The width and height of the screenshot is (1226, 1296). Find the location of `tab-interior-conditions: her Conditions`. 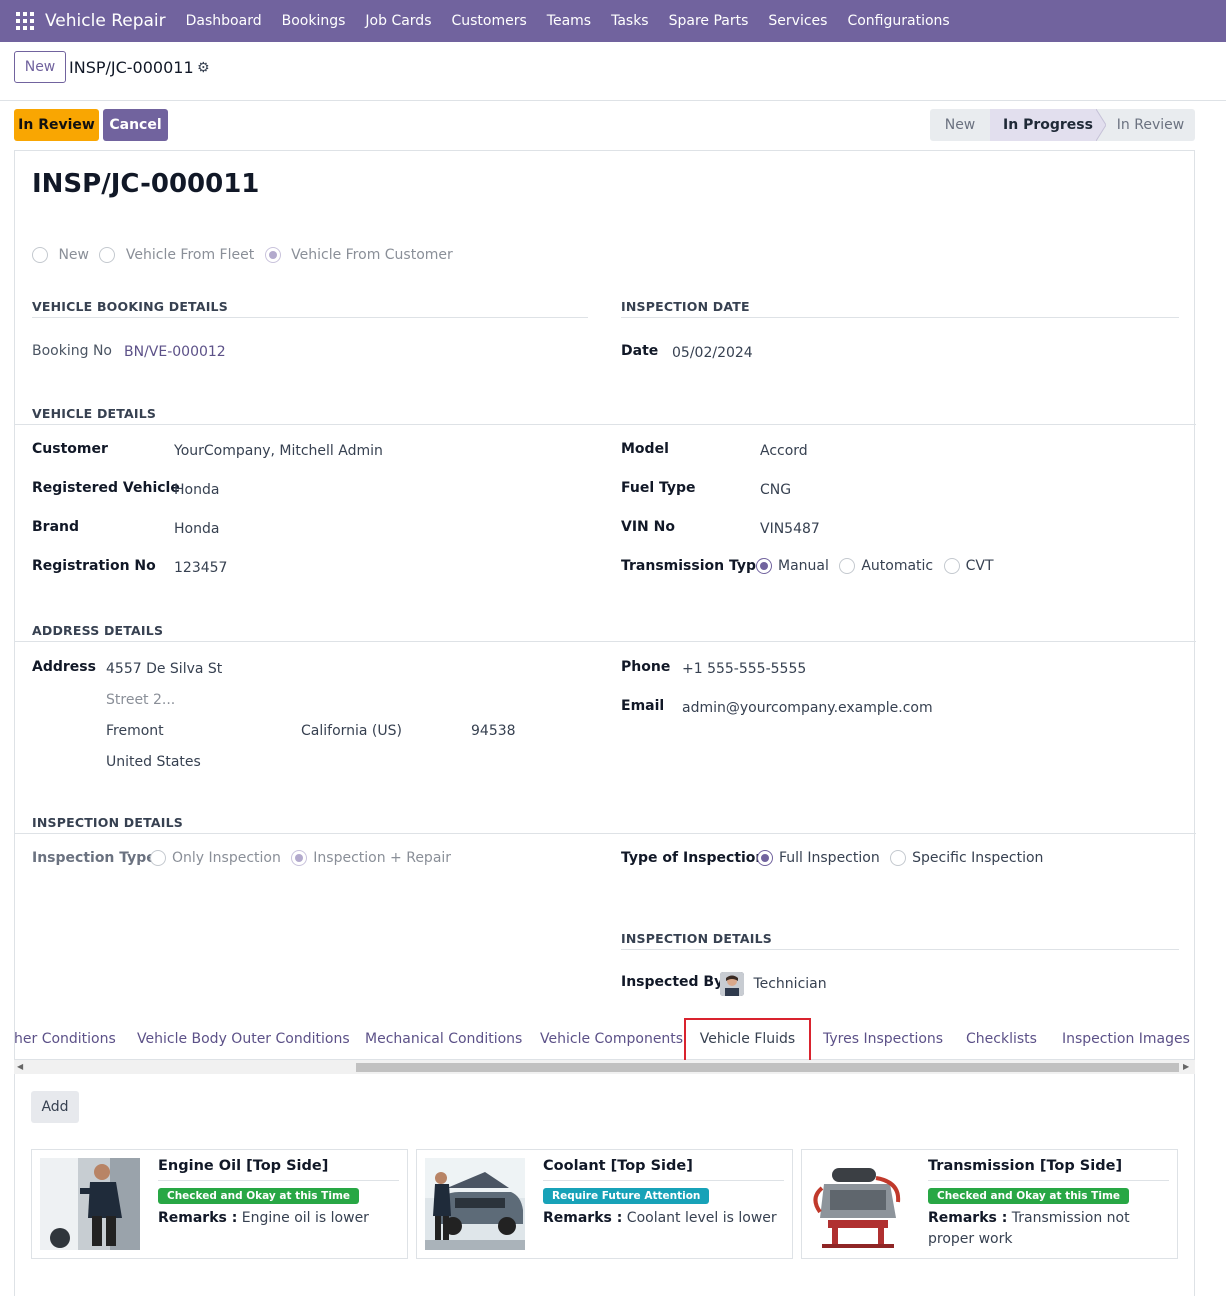

tab-interior-conditions: her Conditions is located at coordinates (65, 1038).